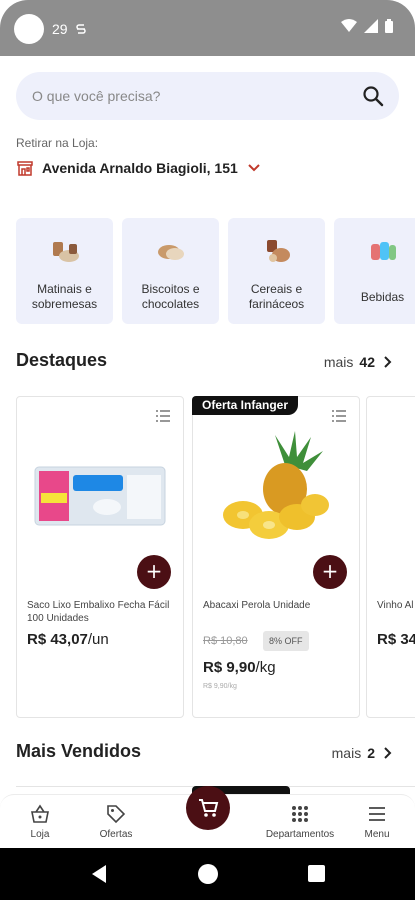  Describe the element at coordinates (265, 667) in the screenshot. I see `price-unit: /kg` at that location.